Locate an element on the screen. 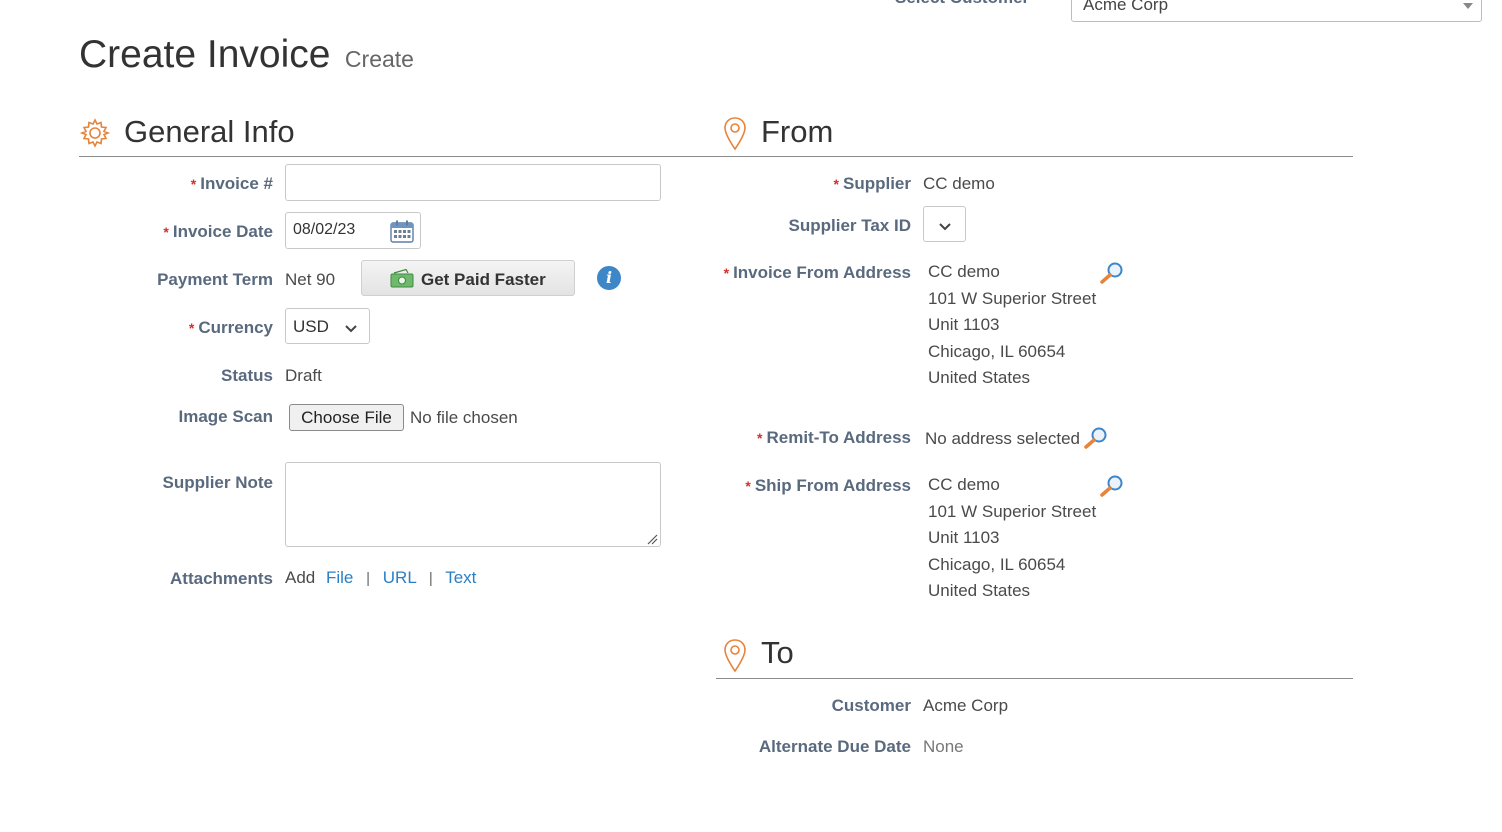 This screenshot has height=832, width=1502. currency-select: USD is located at coordinates (327, 326).